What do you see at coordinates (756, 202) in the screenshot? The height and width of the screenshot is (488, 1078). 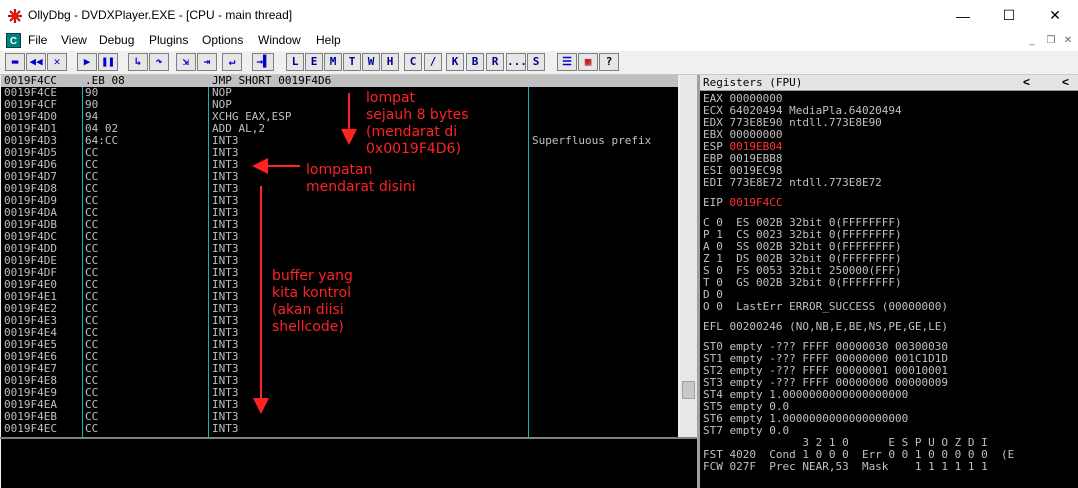 I see `register-value-changed: 0019F4CC` at bounding box center [756, 202].